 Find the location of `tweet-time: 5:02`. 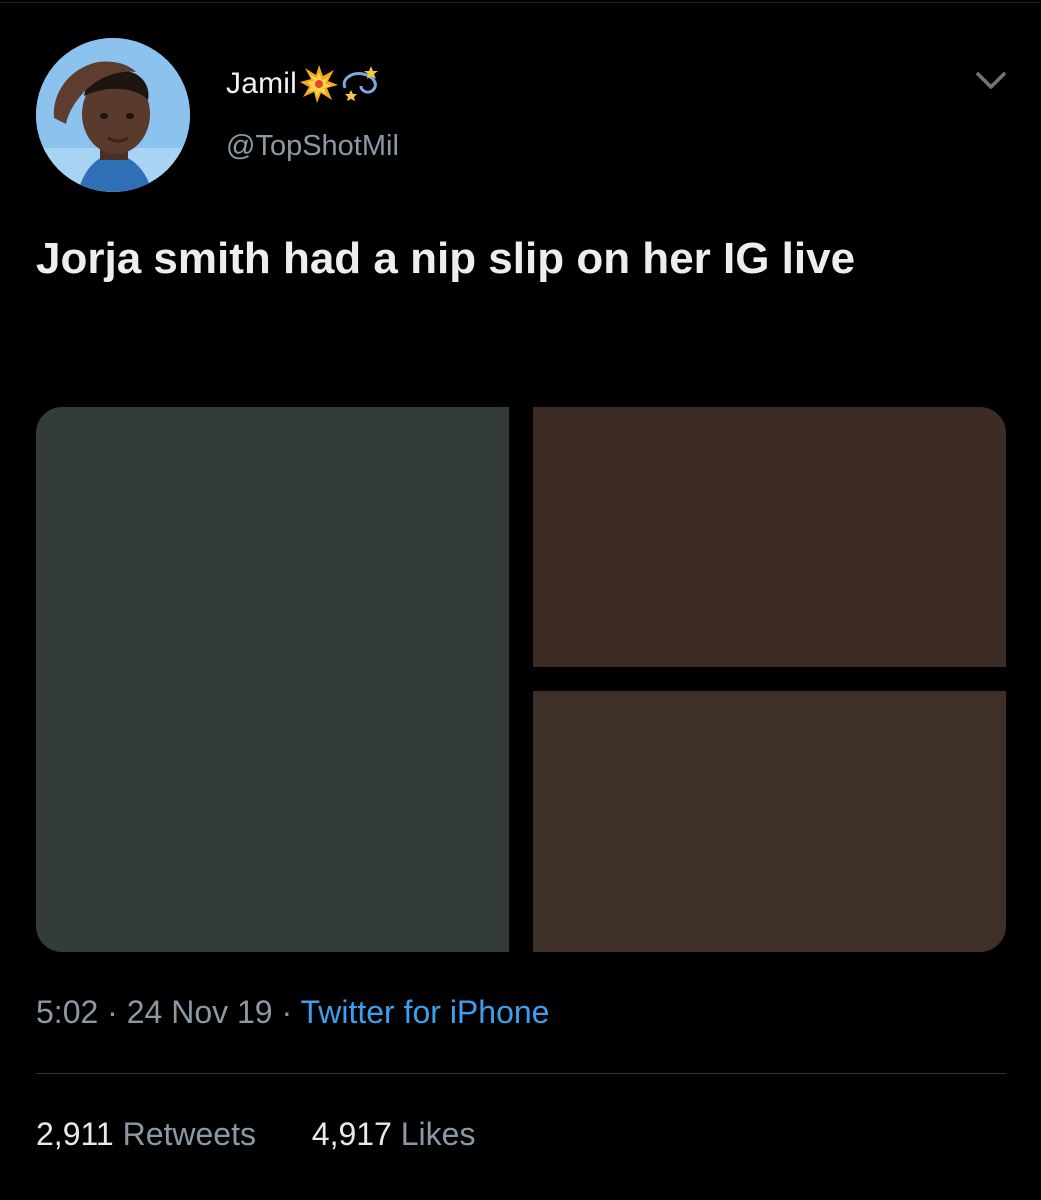

tweet-time: 5:02 is located at coordinates (67, 1012).